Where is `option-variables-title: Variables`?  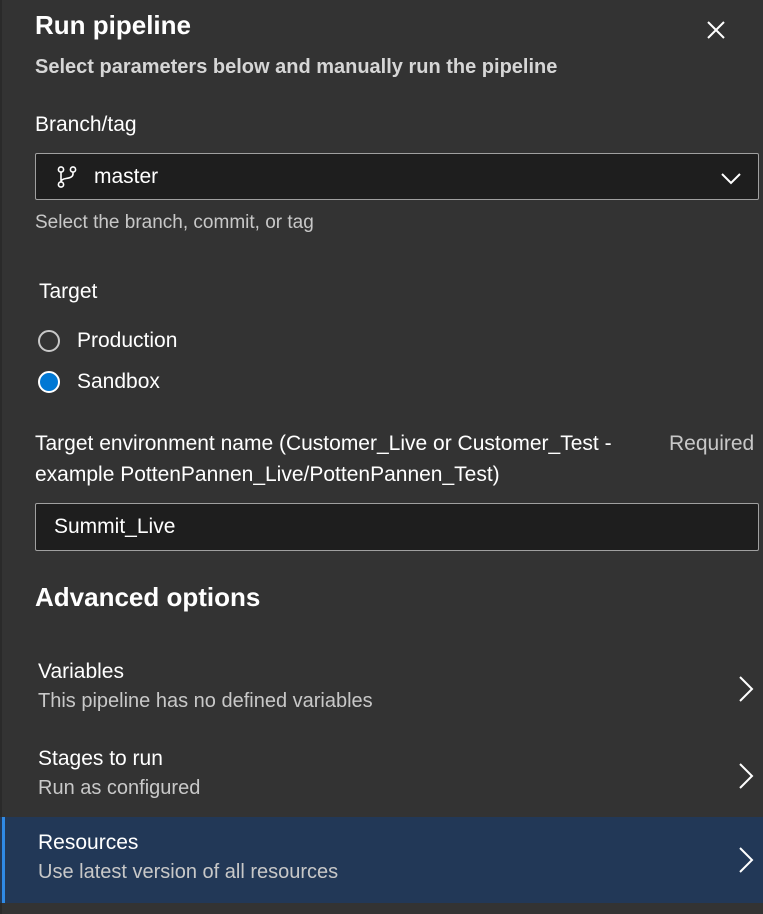
option-variables-title: Variables is located at coordinates (81, 671).